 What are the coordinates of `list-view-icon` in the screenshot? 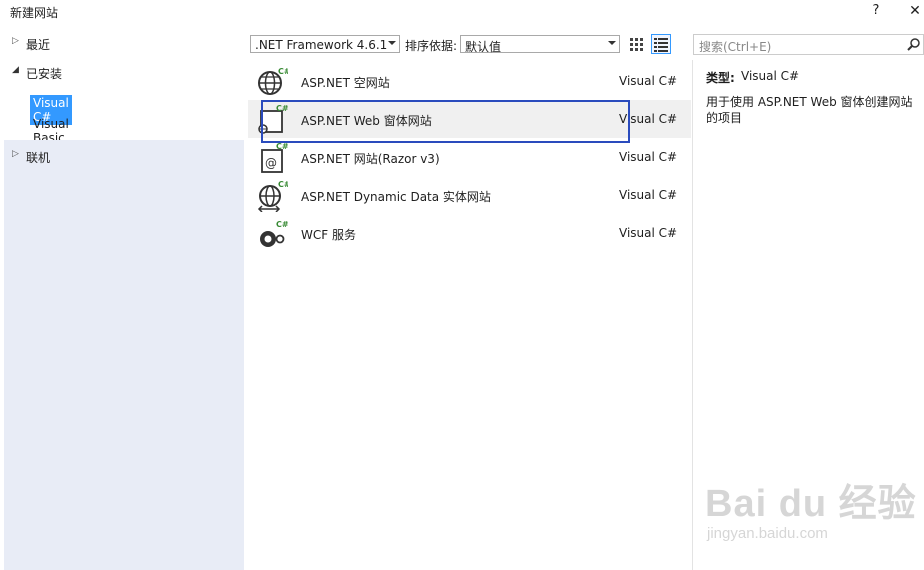 It's located at (661, 45).